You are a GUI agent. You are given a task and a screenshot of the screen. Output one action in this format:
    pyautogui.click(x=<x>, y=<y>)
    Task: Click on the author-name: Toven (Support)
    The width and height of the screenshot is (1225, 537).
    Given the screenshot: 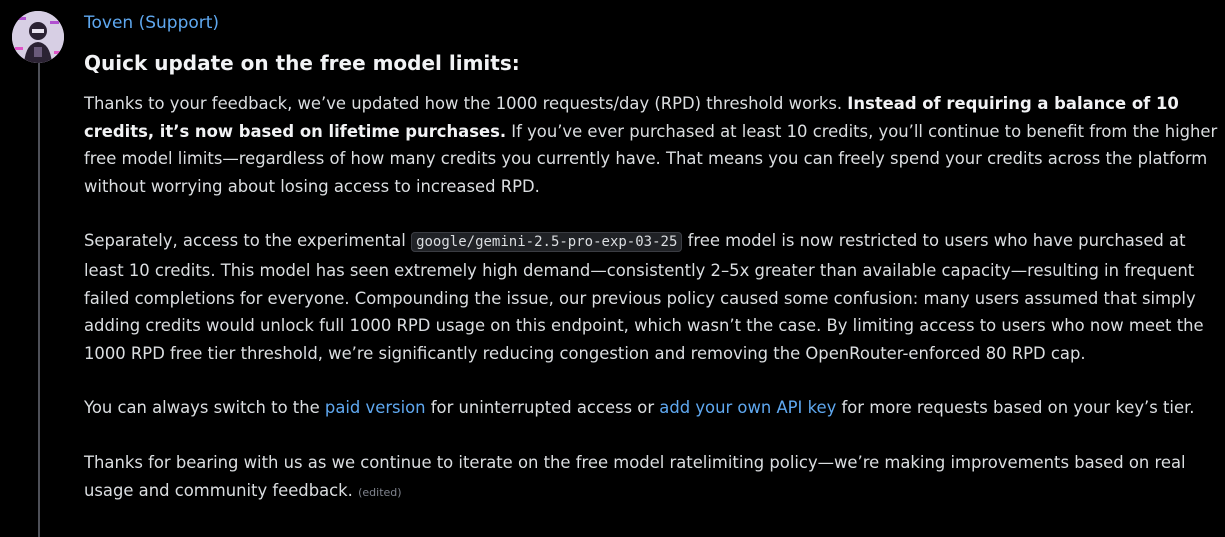 What is the action you would take?
    pyautogui.click(x=151, y=23)
    